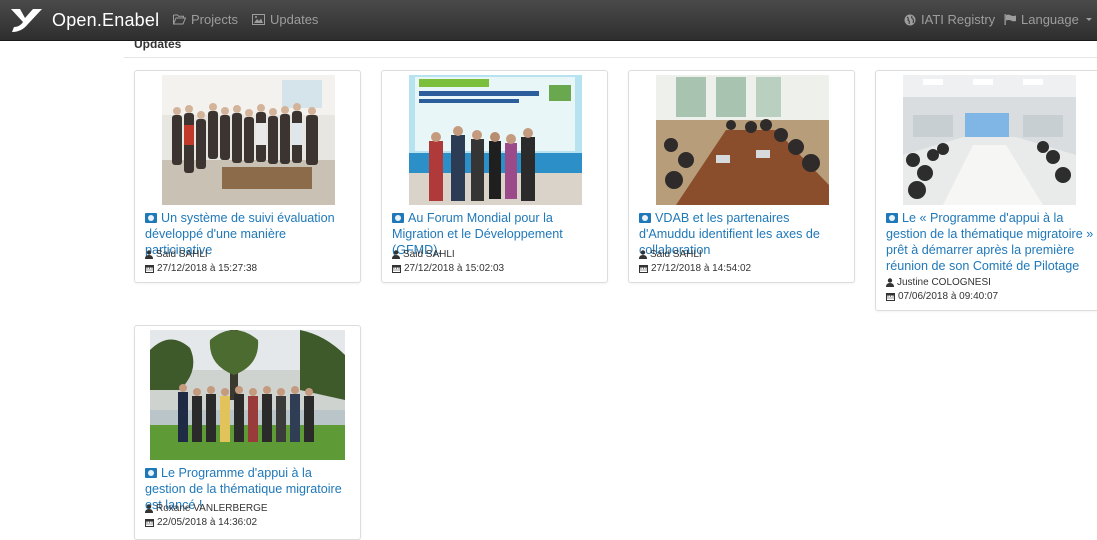  Describe the element at coordinates (258, 19) in the screenshot. I see `picture-icon` at that location.